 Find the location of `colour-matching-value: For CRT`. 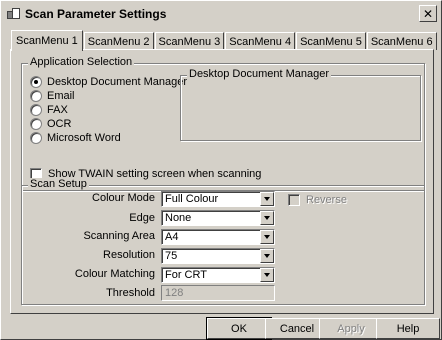

colour-matching-value: For CRT is located at coordinates (186, 275).